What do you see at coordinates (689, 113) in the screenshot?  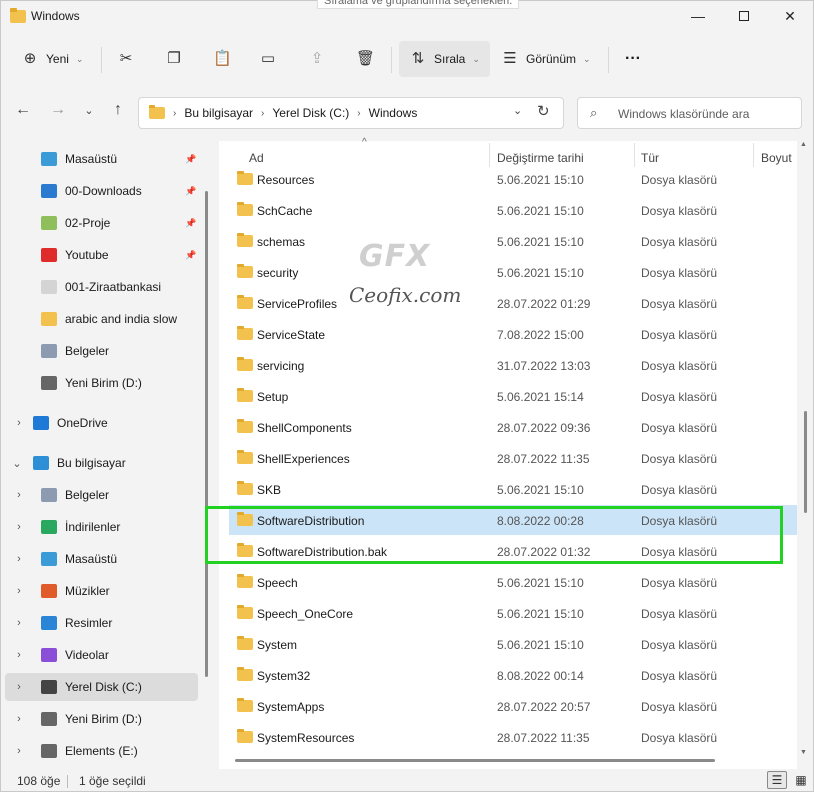 I see `search-input: ⌕ Windows klasöründe ara` at bounding box center [689, 113].